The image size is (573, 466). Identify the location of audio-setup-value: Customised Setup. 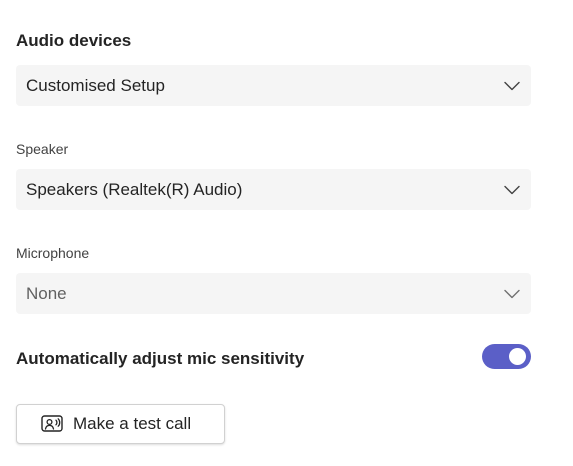
(95, 85).